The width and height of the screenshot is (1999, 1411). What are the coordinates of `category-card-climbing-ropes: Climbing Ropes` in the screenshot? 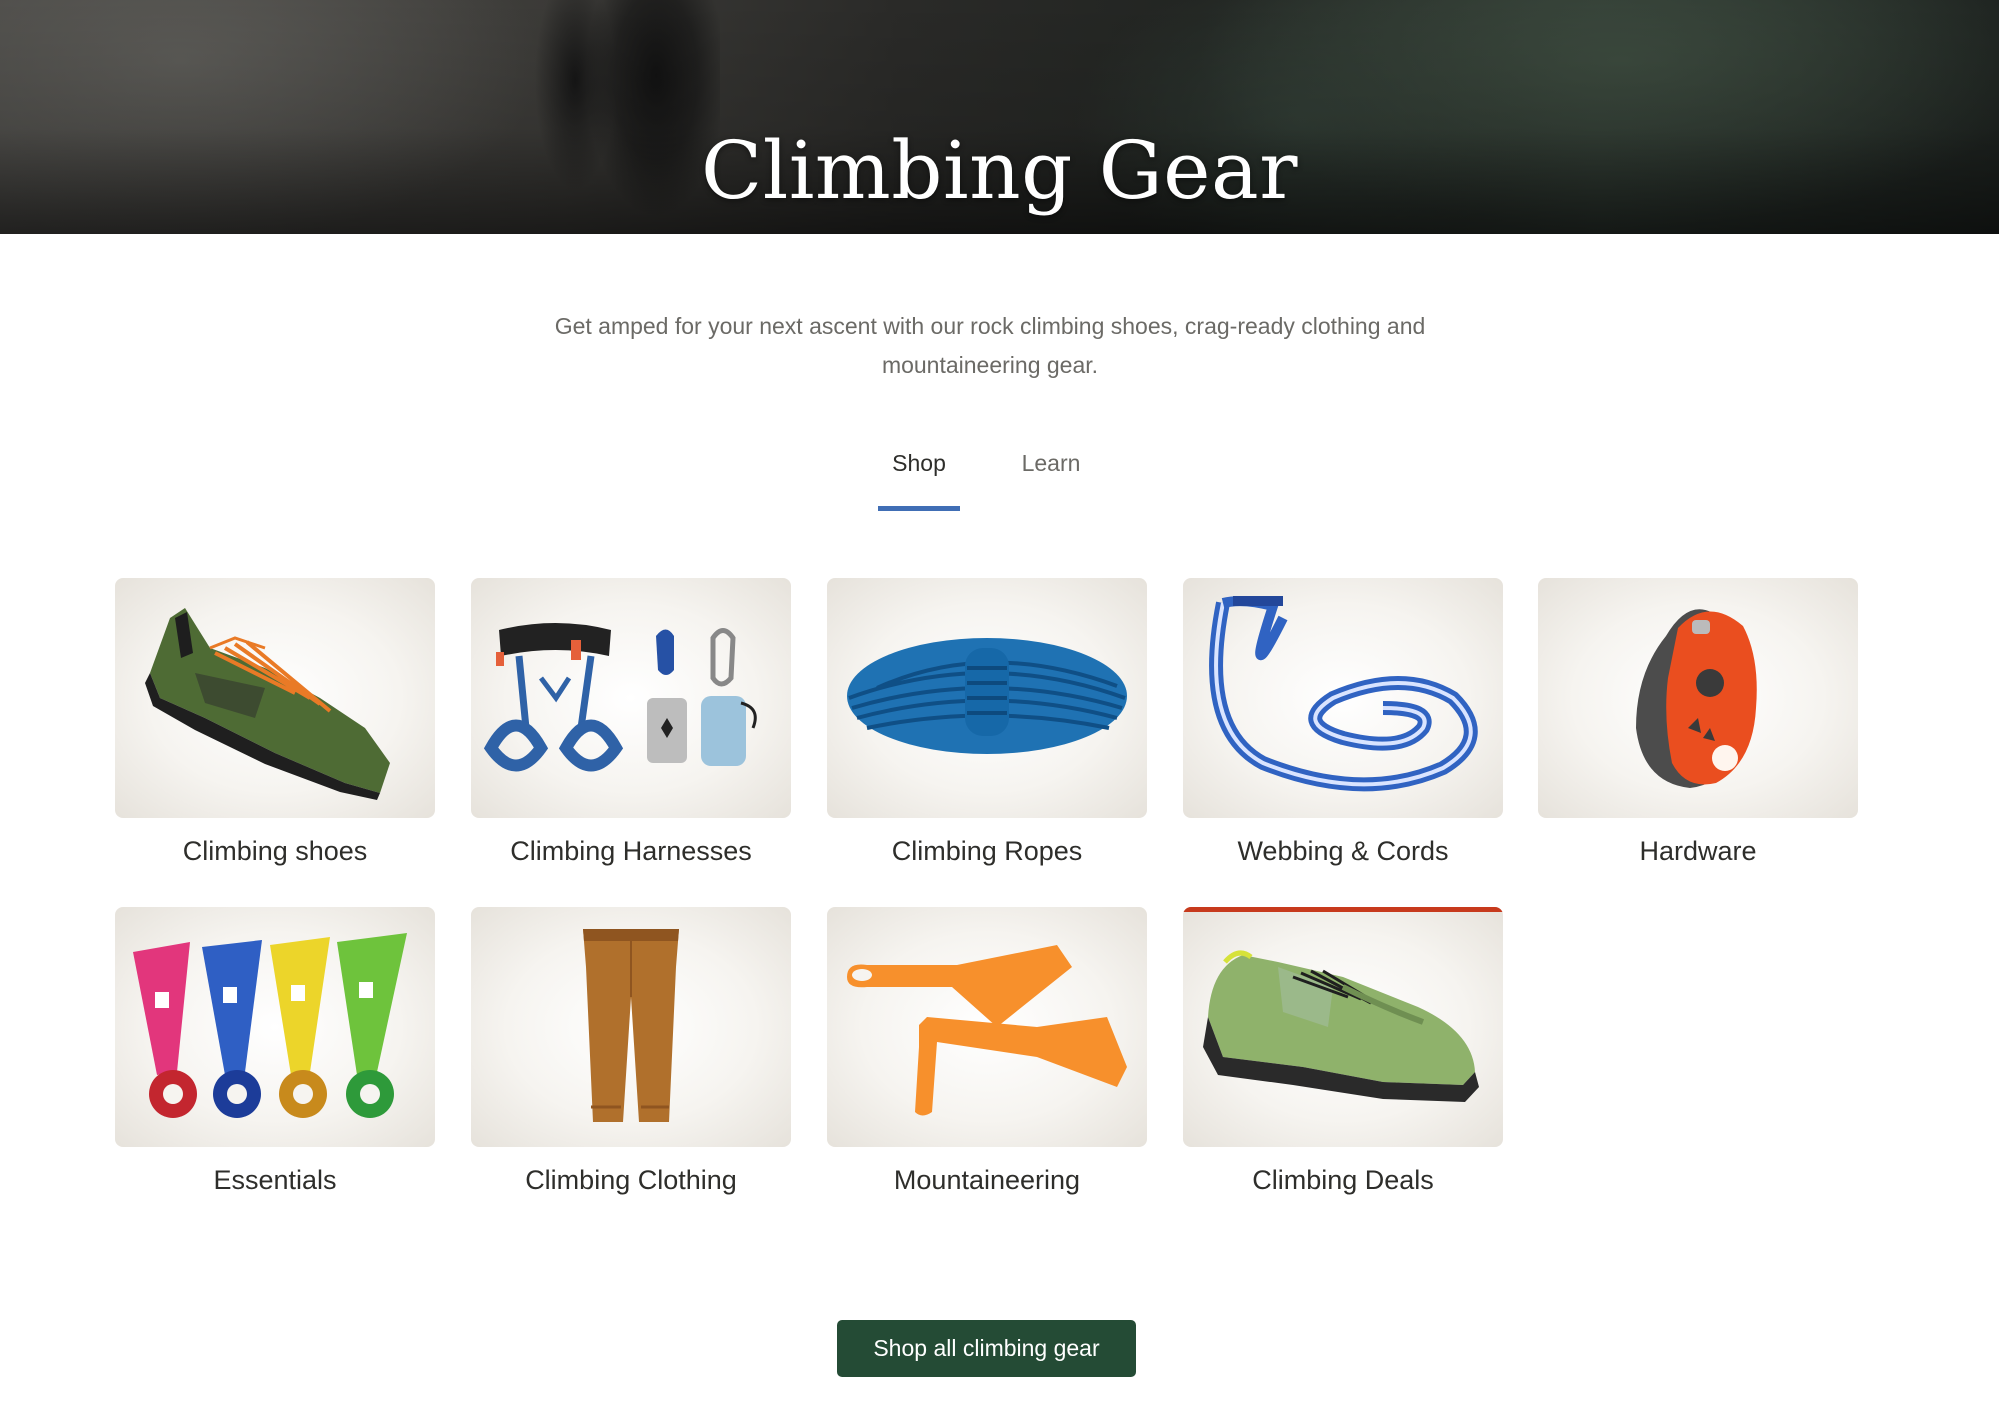 It's located at (987, 728).